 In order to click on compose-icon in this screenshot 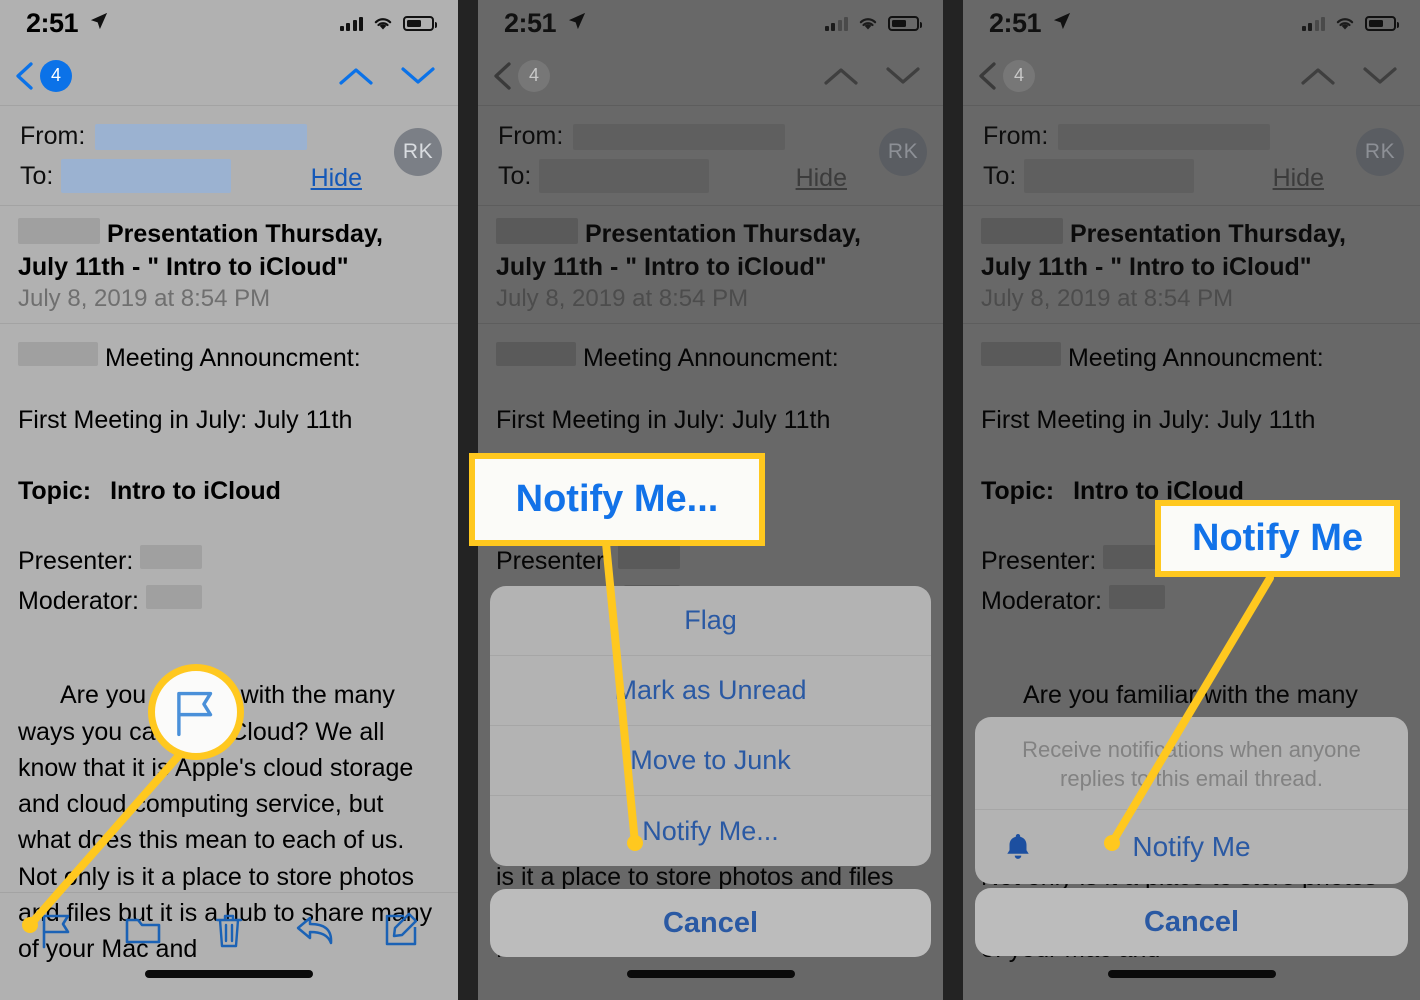, I will do `click(401, 930)`.